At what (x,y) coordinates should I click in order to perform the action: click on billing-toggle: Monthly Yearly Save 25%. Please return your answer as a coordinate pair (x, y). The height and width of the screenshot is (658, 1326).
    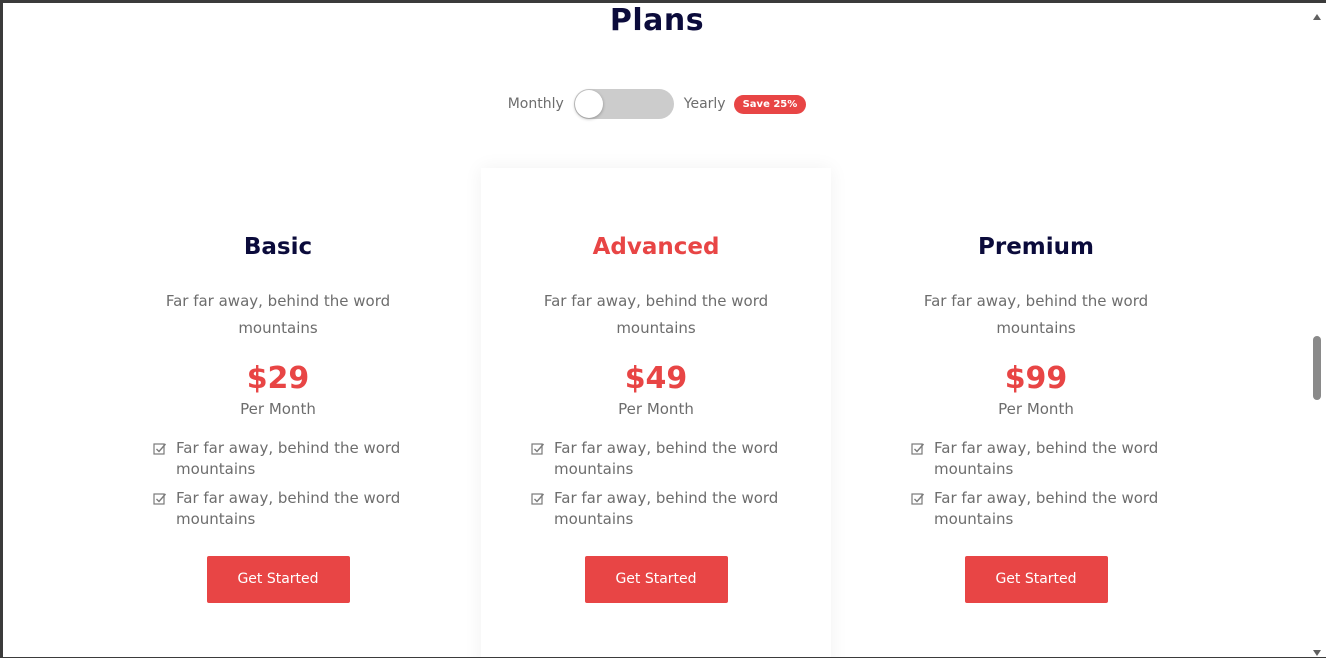
    Looking at the image, I should click on (657, 104).